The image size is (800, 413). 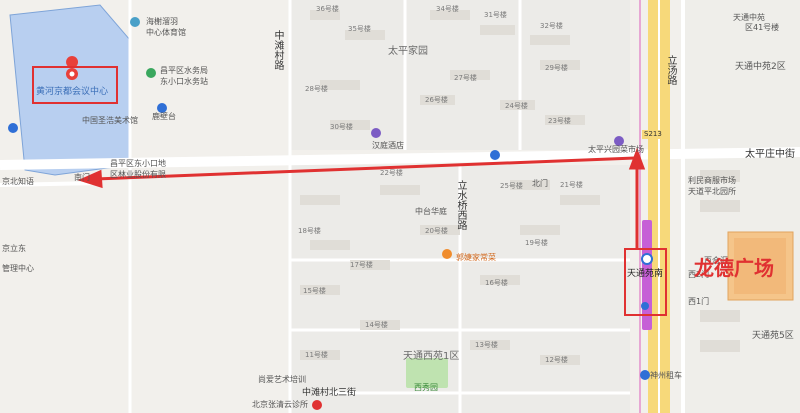 What do you see at coordinates (712, 180) in the screenshot?
I see `right-mid-label: 利民商服市场` at bounding box center [712, 180].